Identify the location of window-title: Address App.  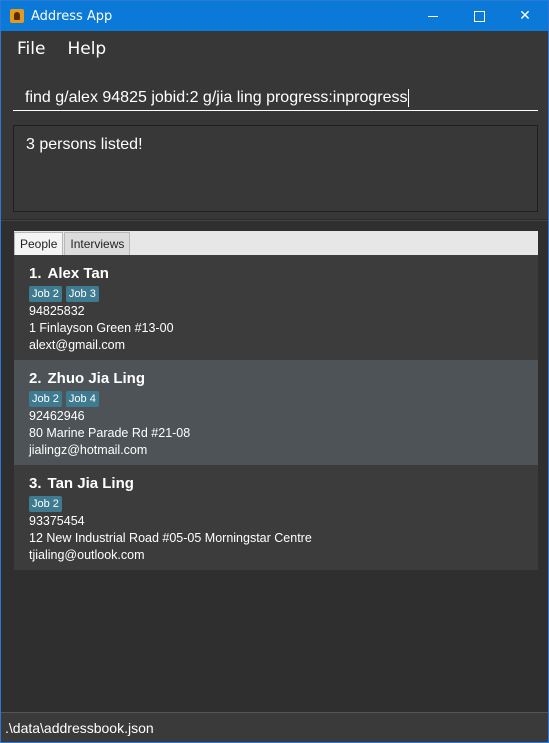
(72, 16).